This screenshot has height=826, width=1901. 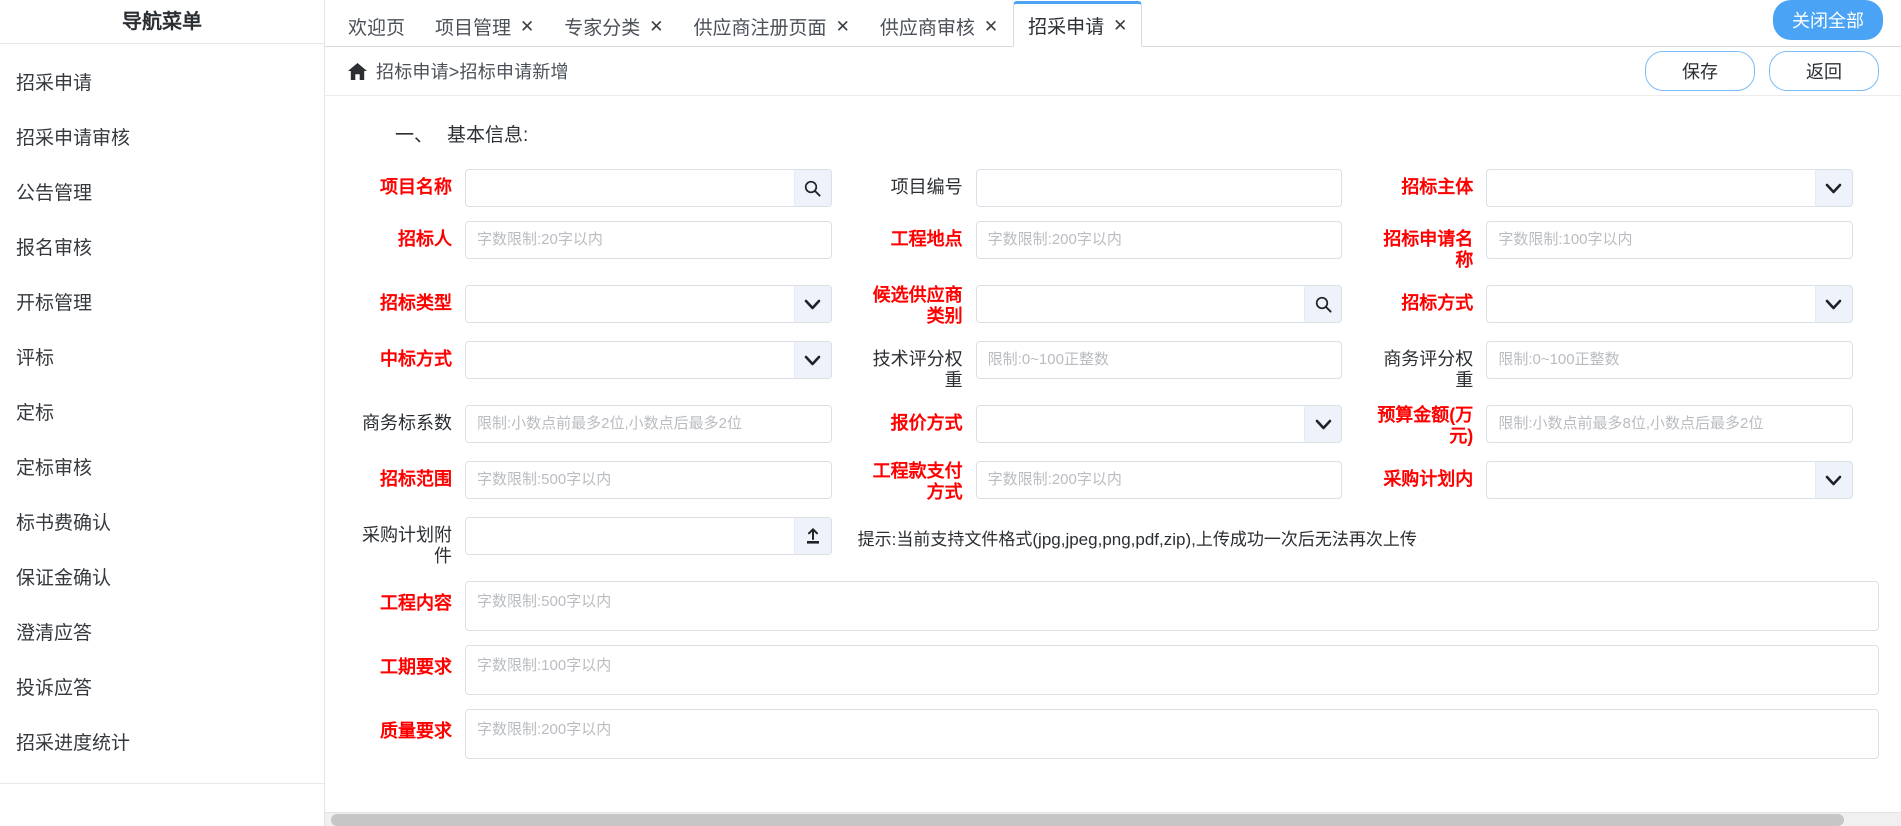 I want to click on project-code-input, so click(x=1159, y=188).